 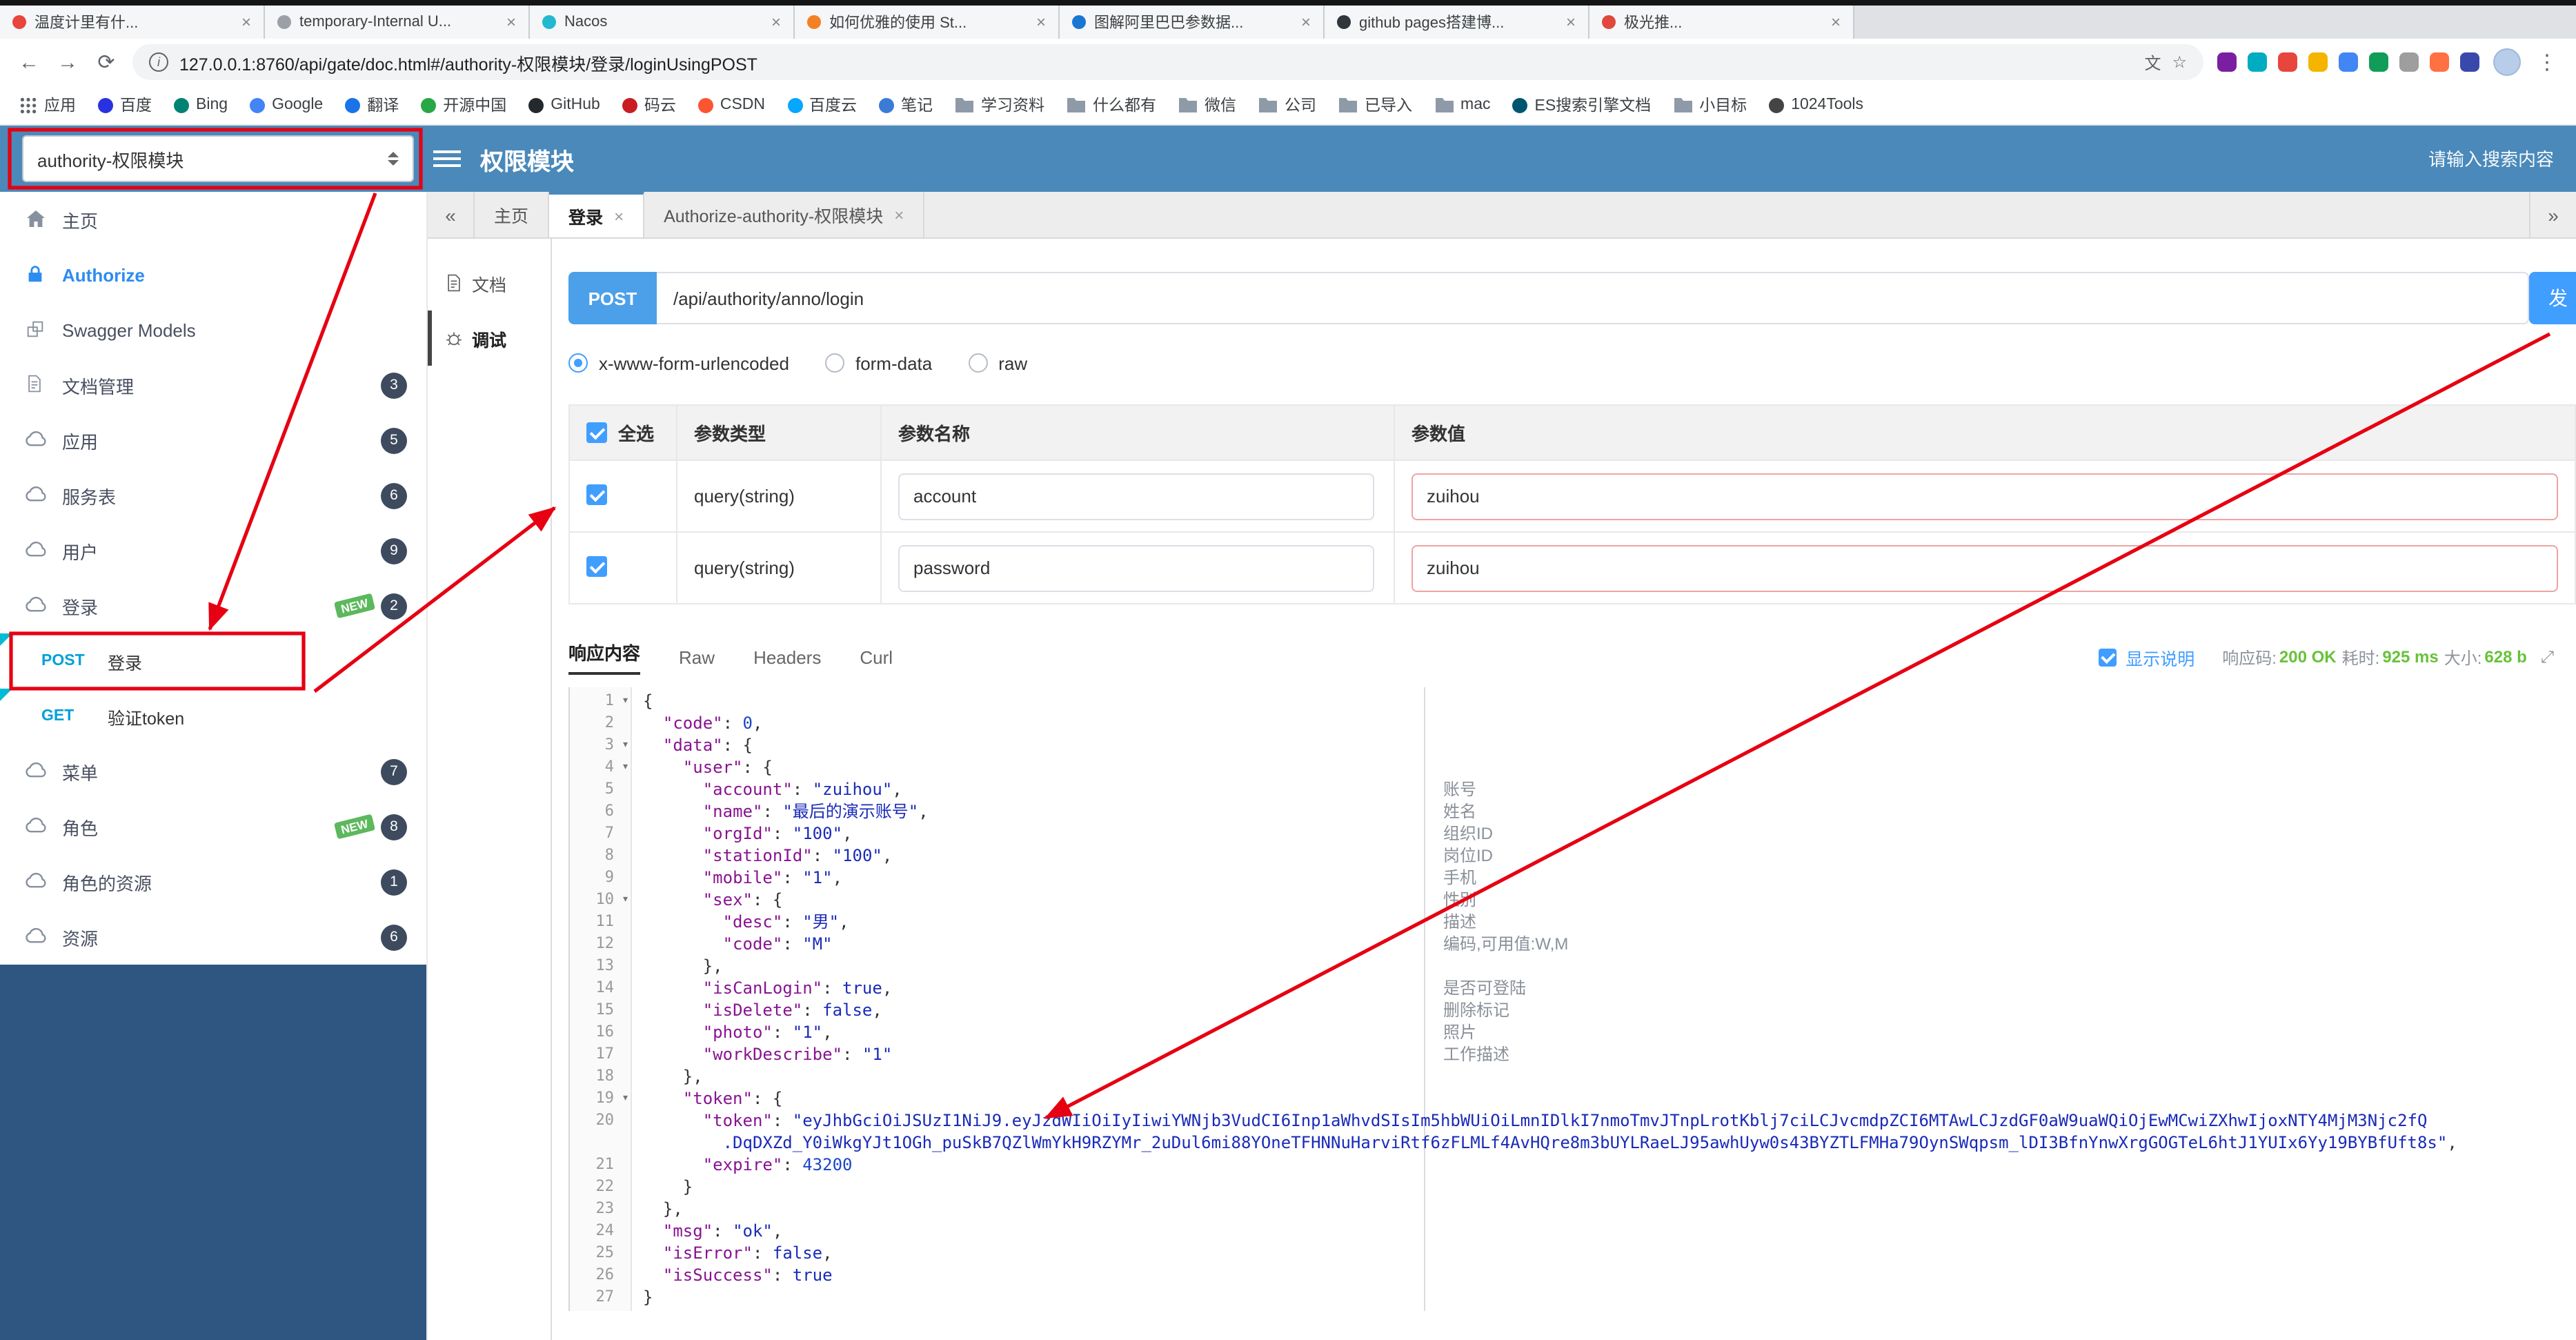 I want to click on fullscreen-icon: ⤢, so click(x=2547, y=657).